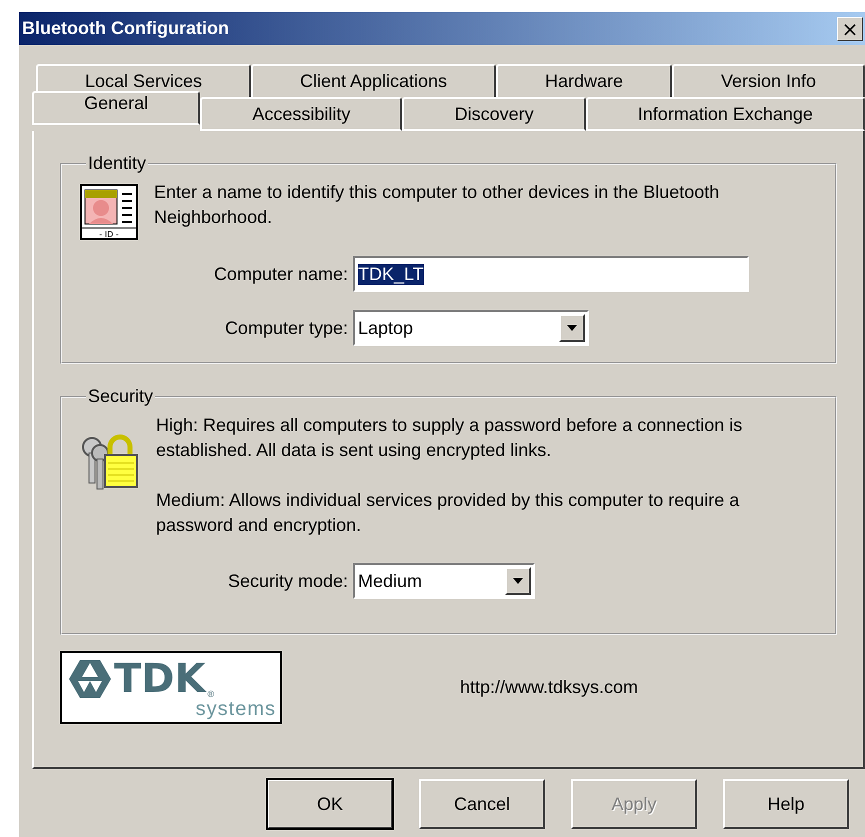  I want to click on registered-mark: ®, so click(210, 694).